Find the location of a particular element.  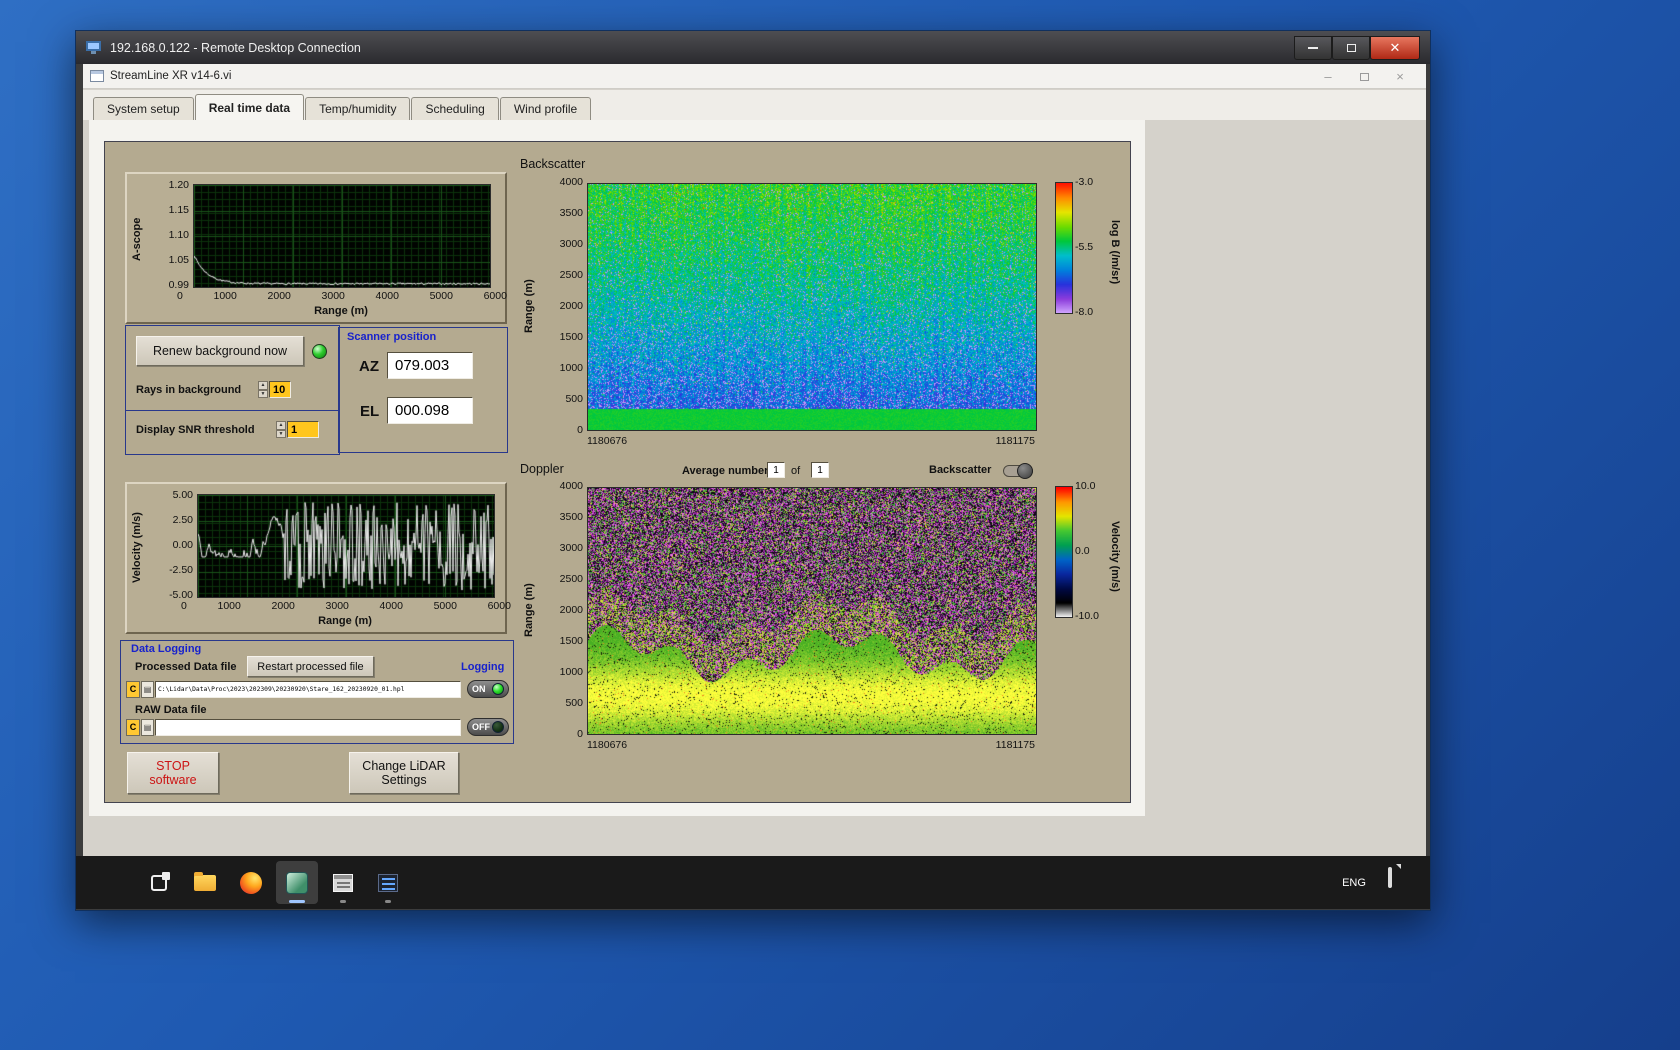

ascope-group: A-scope 1.20 1.15 1.10 1.05 0.99 0 1000 is located at coordinates (316, 248).